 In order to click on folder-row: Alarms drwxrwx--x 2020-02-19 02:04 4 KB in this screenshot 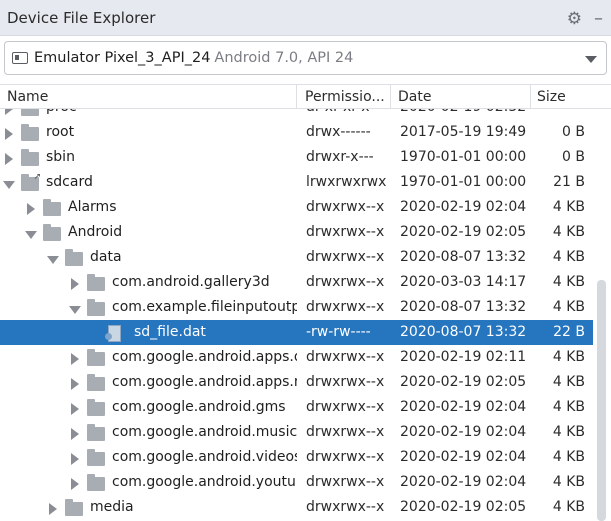, I will do `click(296, 207)`.